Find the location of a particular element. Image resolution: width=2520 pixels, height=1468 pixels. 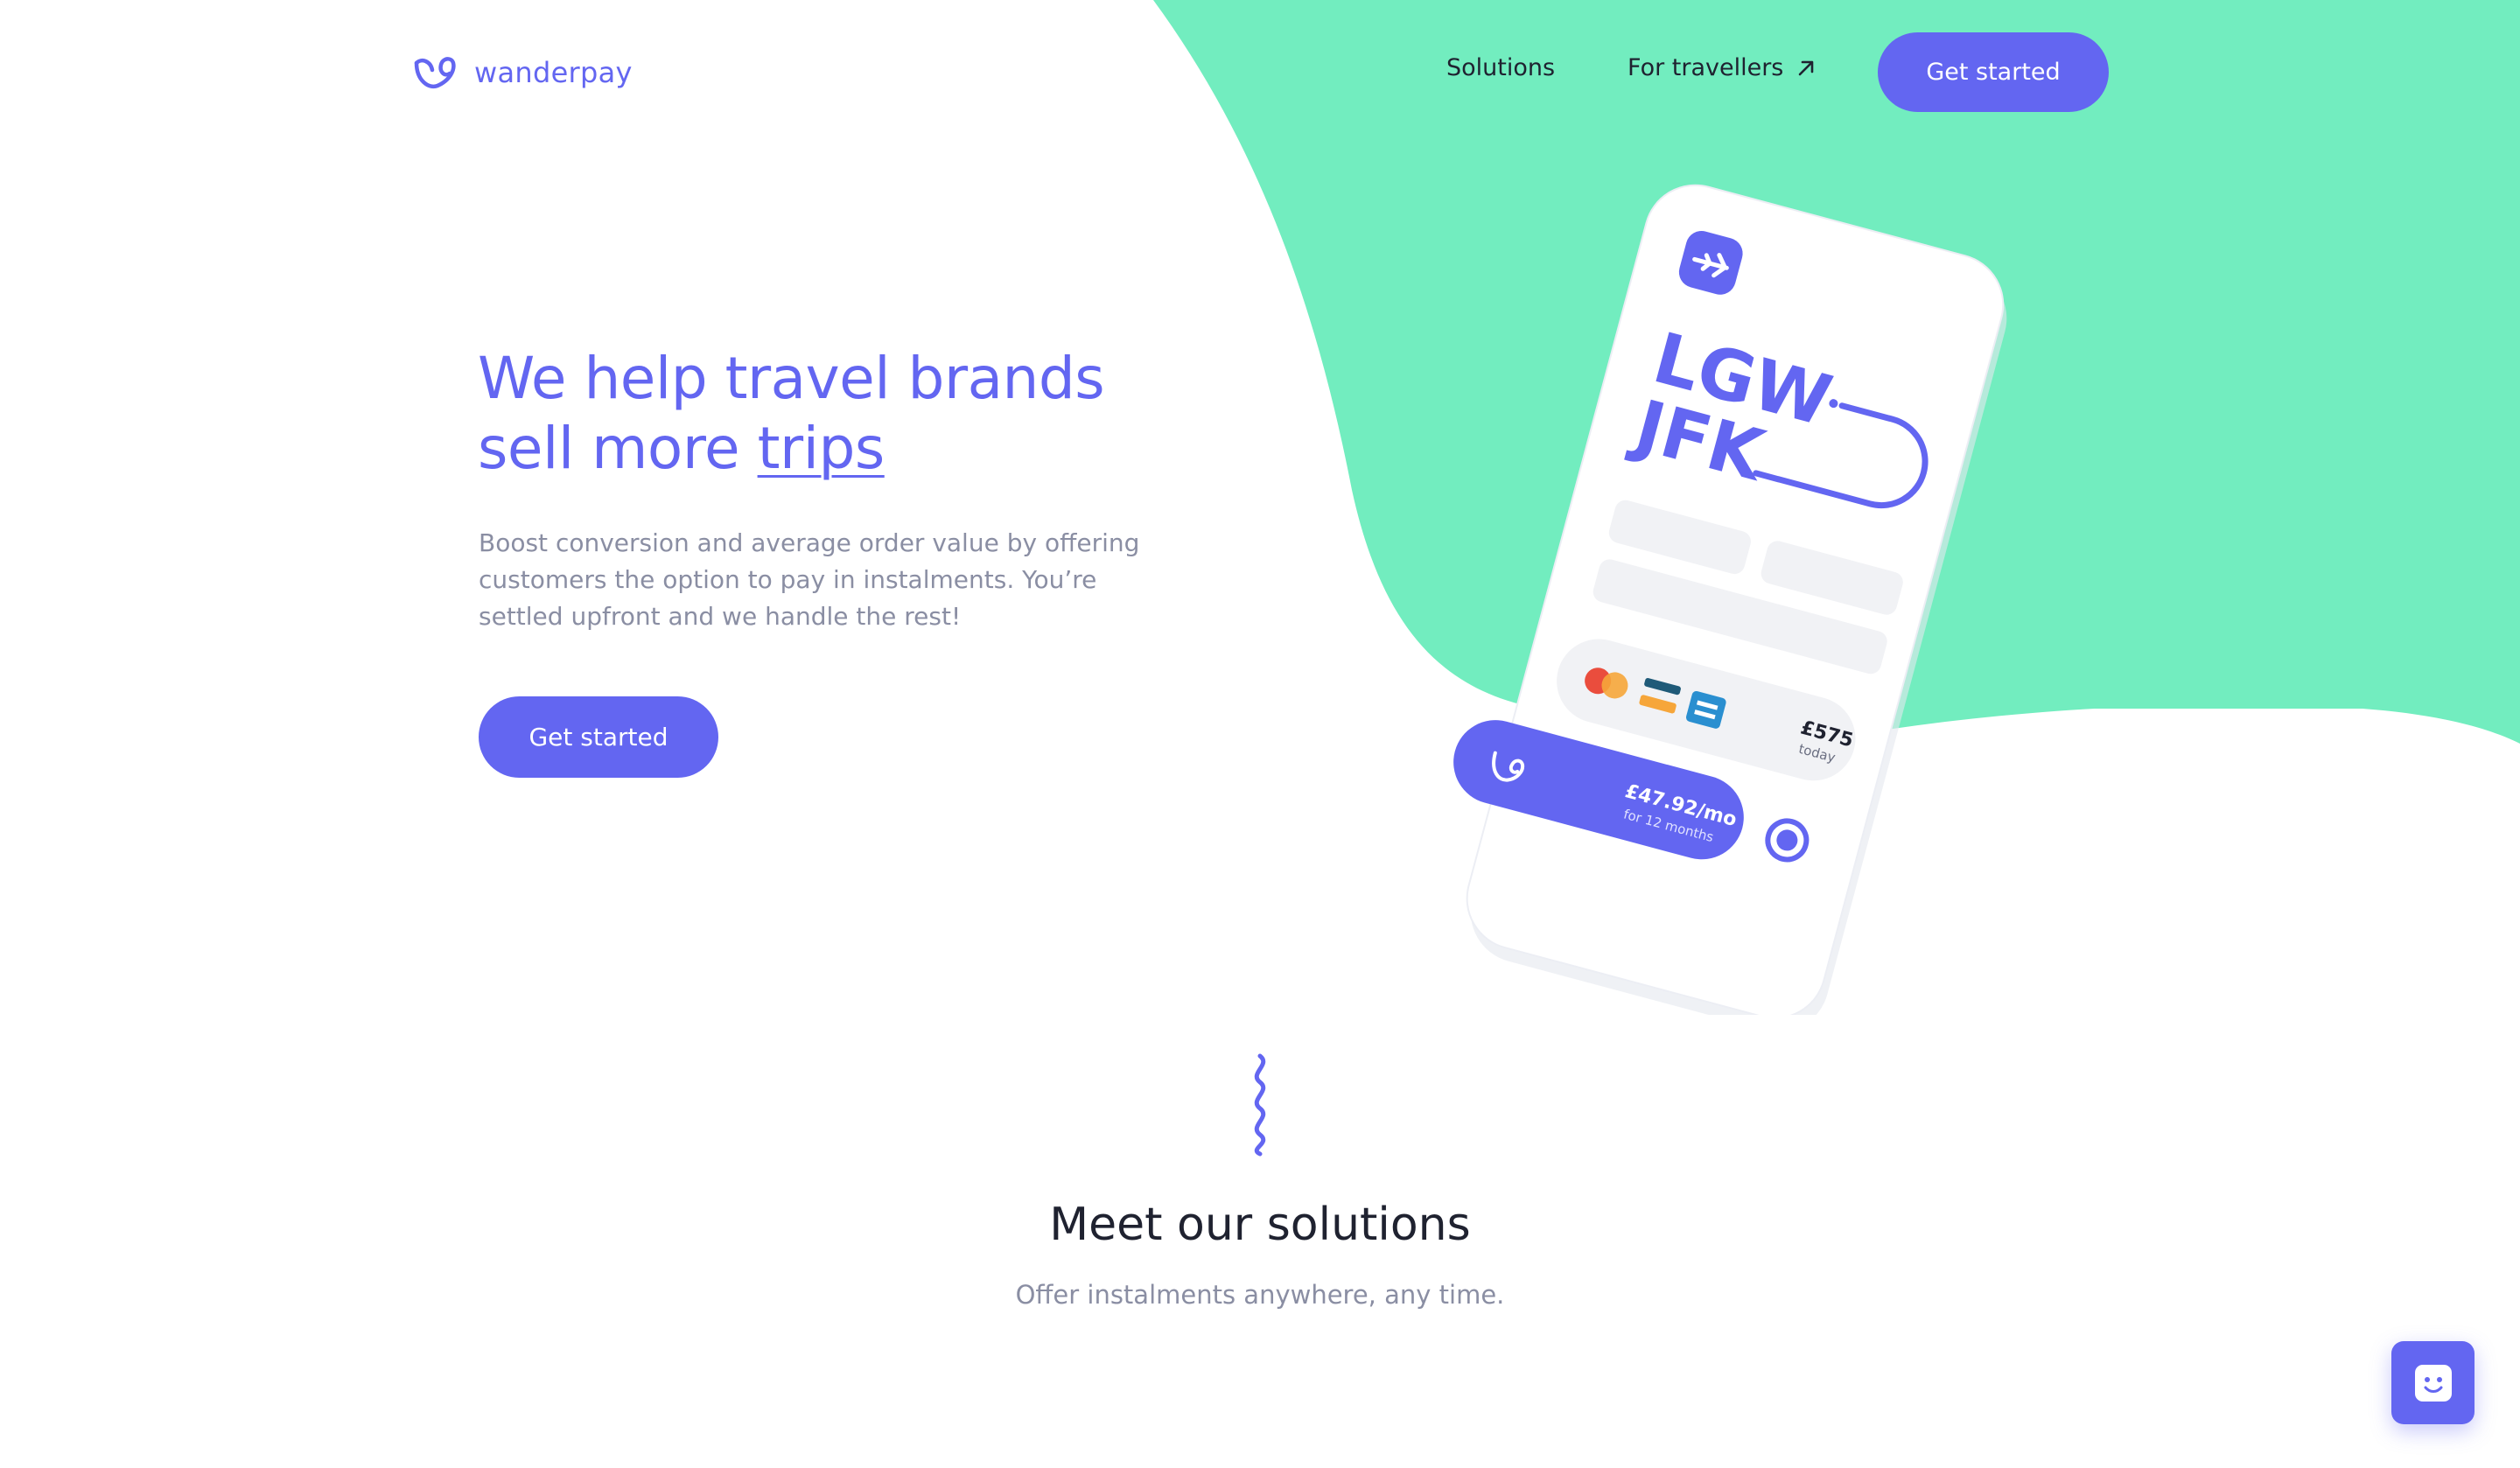

squiggle-divider-icon is located at coordinates (1260, 1105).